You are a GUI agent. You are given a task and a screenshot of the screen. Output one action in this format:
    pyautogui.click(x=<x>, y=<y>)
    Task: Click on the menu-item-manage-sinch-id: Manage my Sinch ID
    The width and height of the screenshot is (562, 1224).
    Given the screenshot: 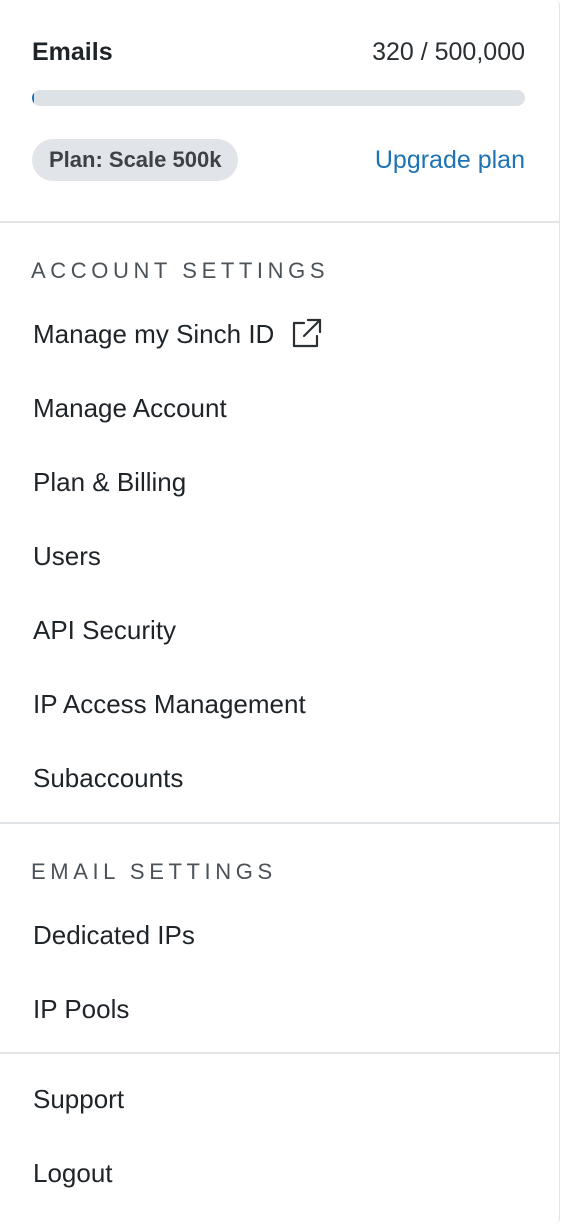 What is the action you would take?
    pyautogui.click(x=279, y=334)
    